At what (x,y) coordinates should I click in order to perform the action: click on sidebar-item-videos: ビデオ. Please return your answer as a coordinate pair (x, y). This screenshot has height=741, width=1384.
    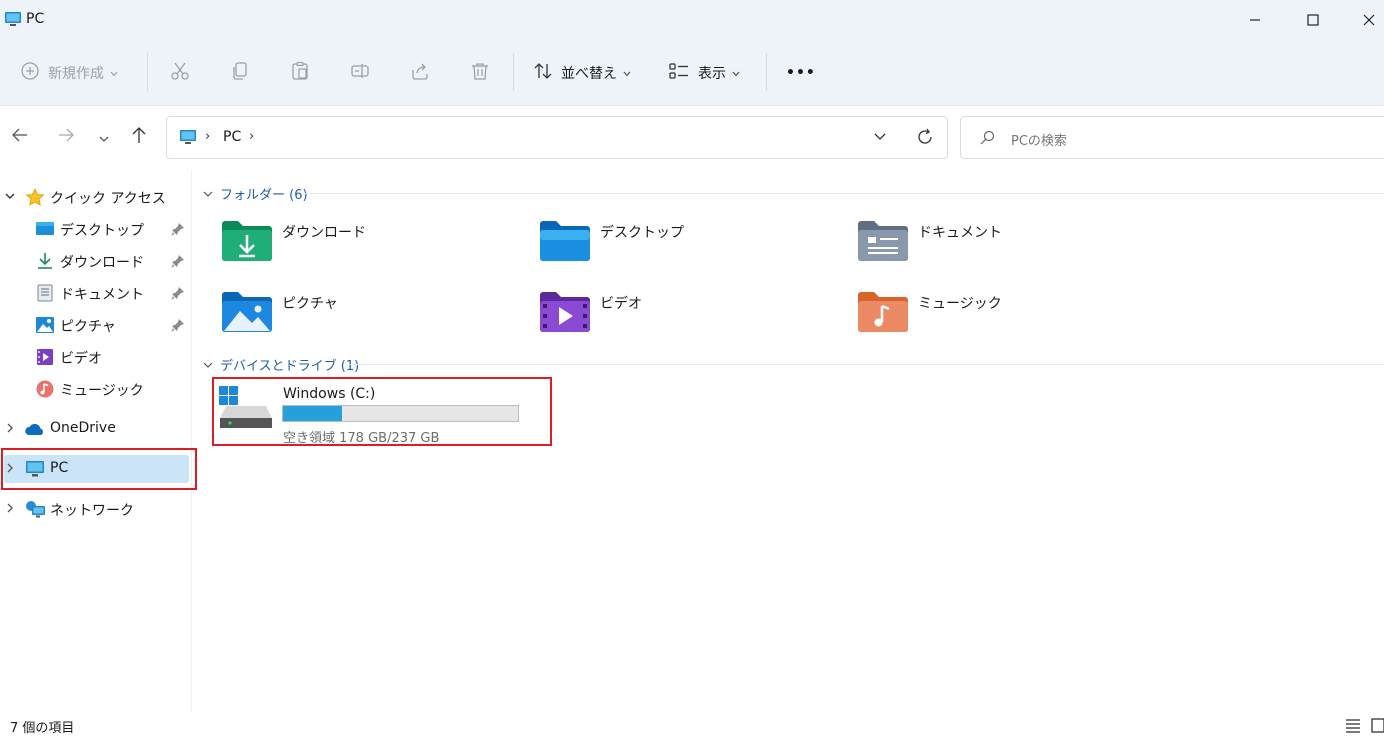
    Looking at the image, I should click on (96, 357).